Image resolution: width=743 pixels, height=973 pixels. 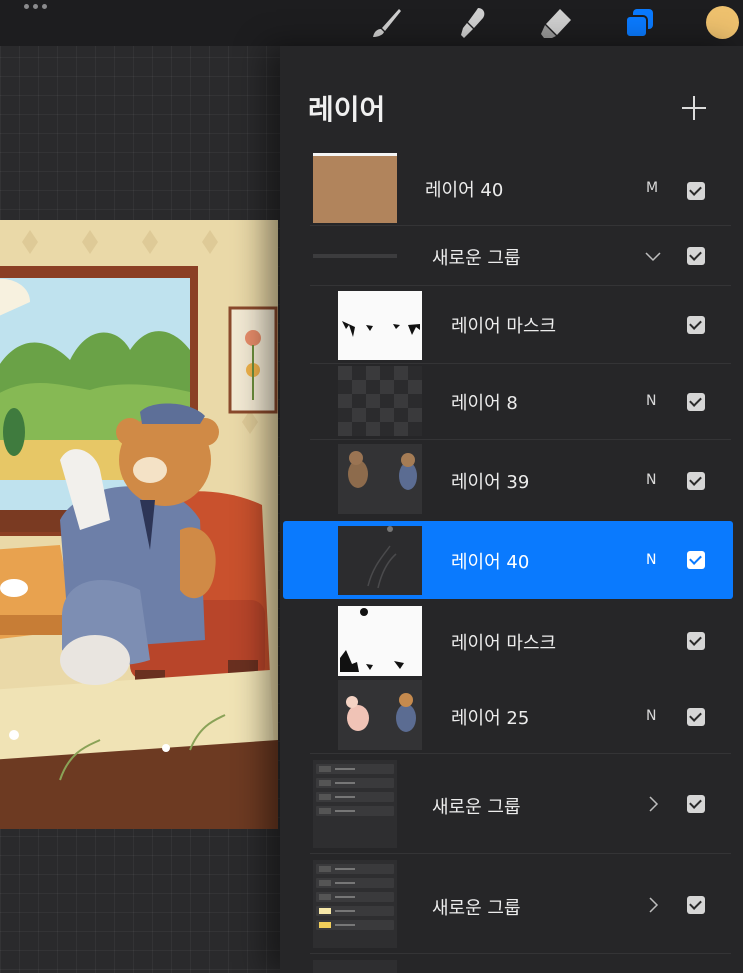 What do you see at coordinates (652, 188) in the screenshot?
I see `blend-mode: M` at bounding box center [652, 188].